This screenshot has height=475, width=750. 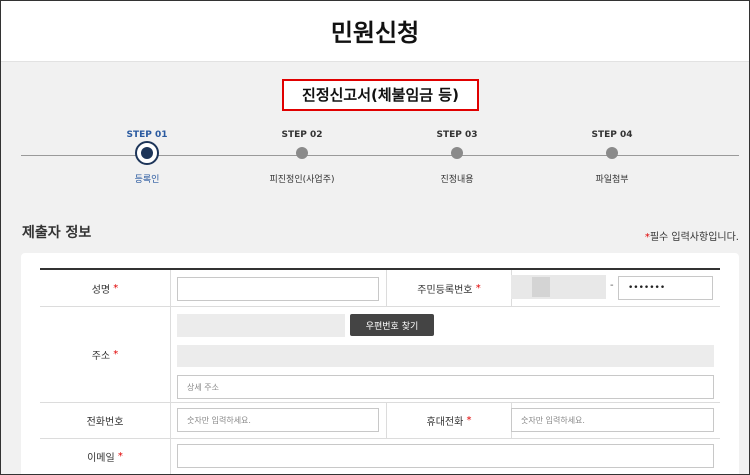 I want to click on name-input, so click(x=278, y=289).